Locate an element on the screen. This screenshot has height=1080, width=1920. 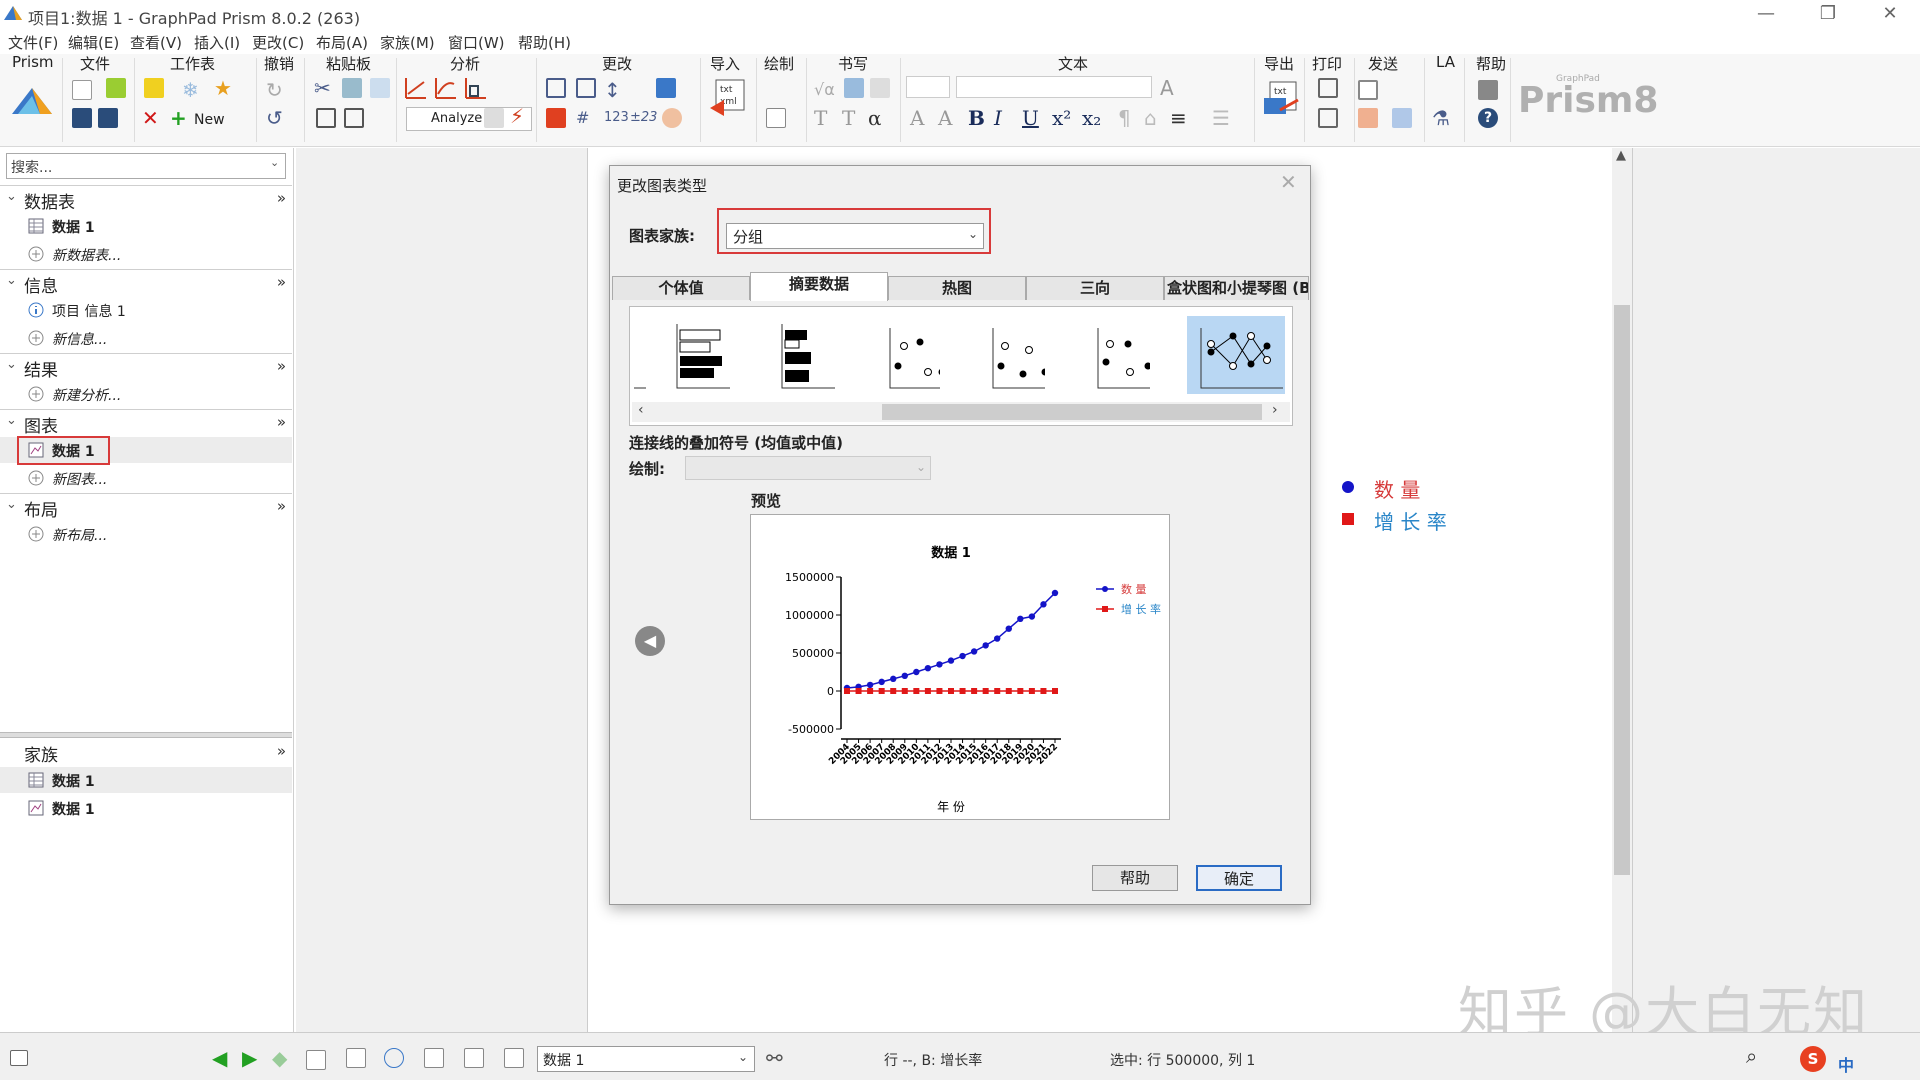
menu-window: 窗口(W) is located at coordinates (476, 42).